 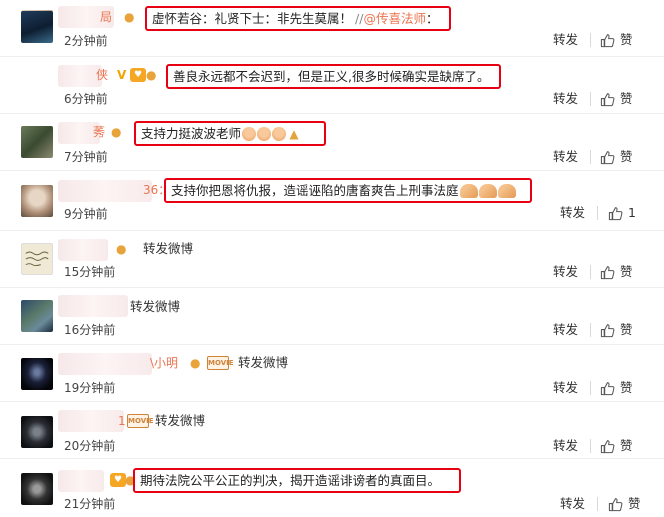 I want to click on comment-item: ♥ ● 期待法院公平公正的判决，揭开造谣诽谤者的真面目。 21分钟前 转发 赞, so click(x=332, y=488).